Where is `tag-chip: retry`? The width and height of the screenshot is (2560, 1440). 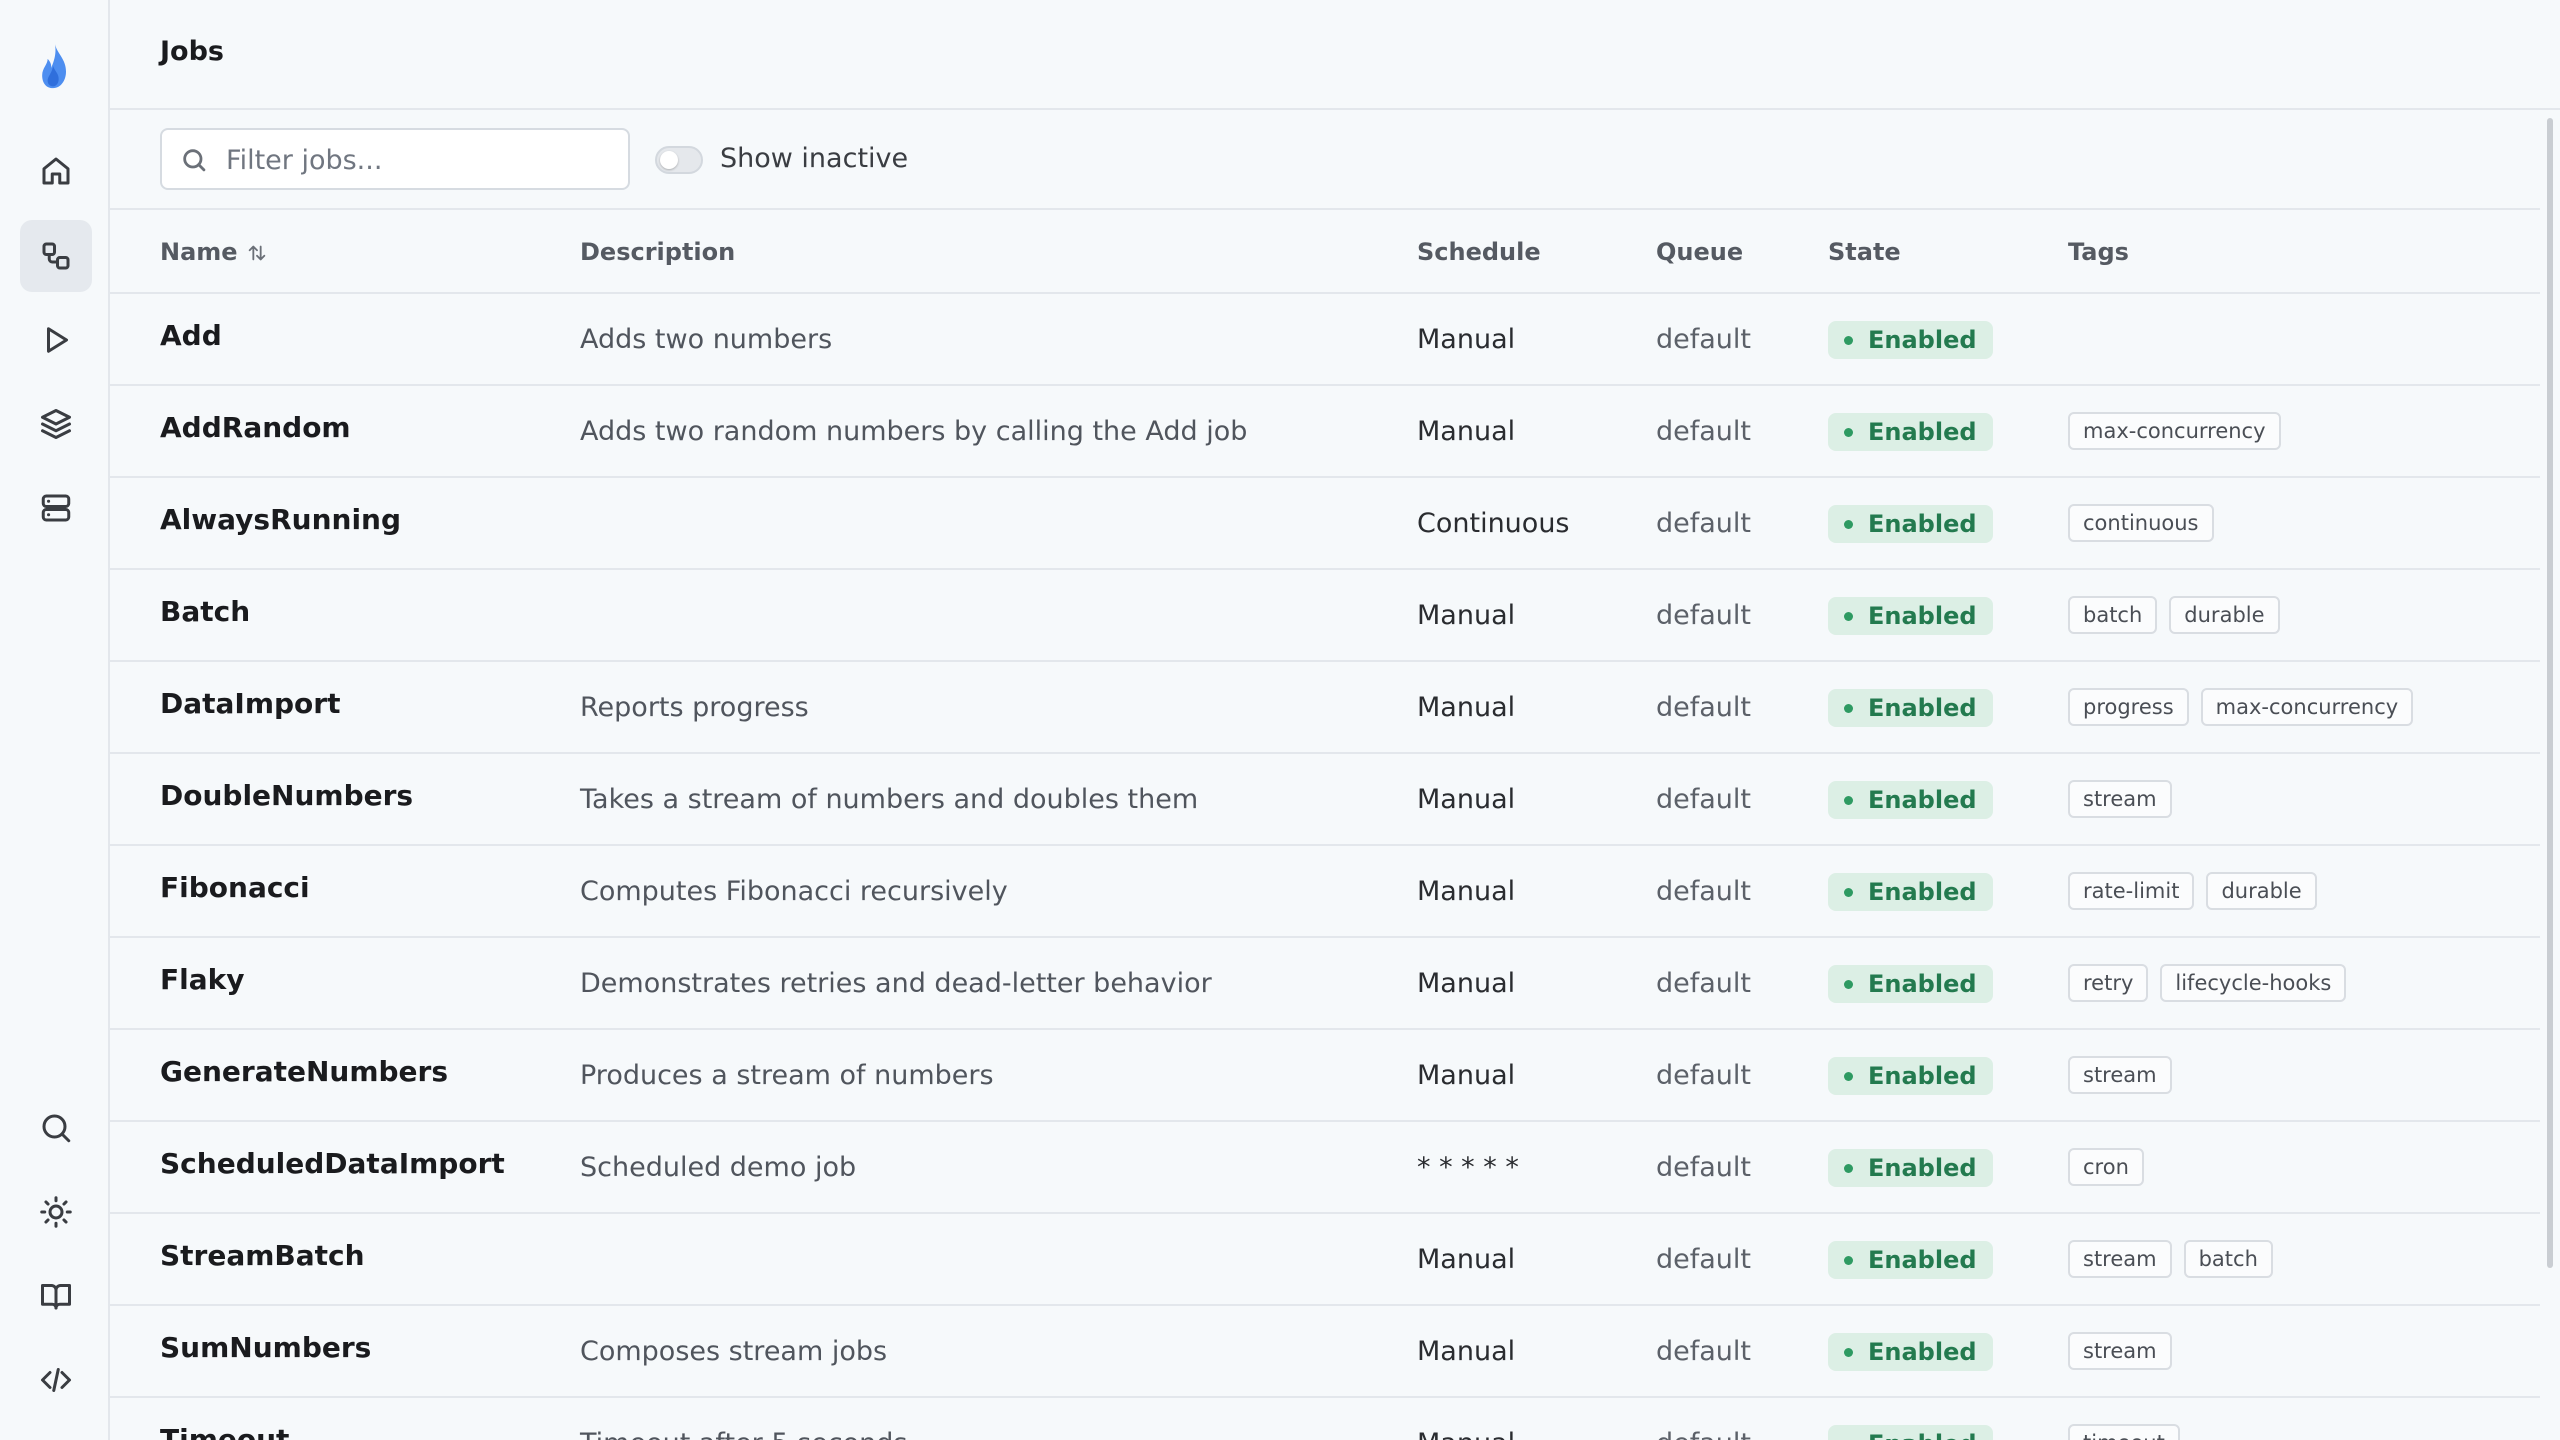
tag-chip: retry is located at coordinates (2108, 983).